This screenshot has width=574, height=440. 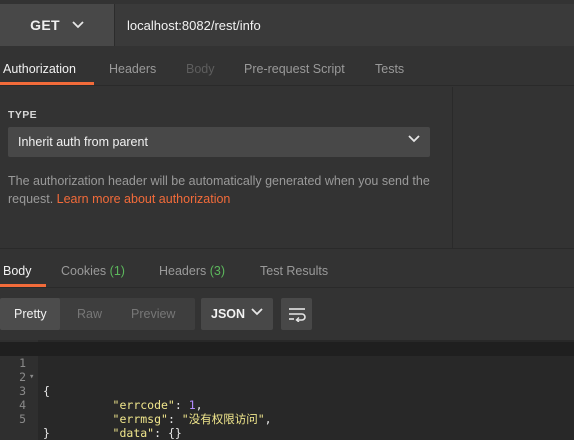 What do you see at coordinates (217, 271) in the screenshot?
I see `headers-count: (3)` at bounding box center [217, 271].